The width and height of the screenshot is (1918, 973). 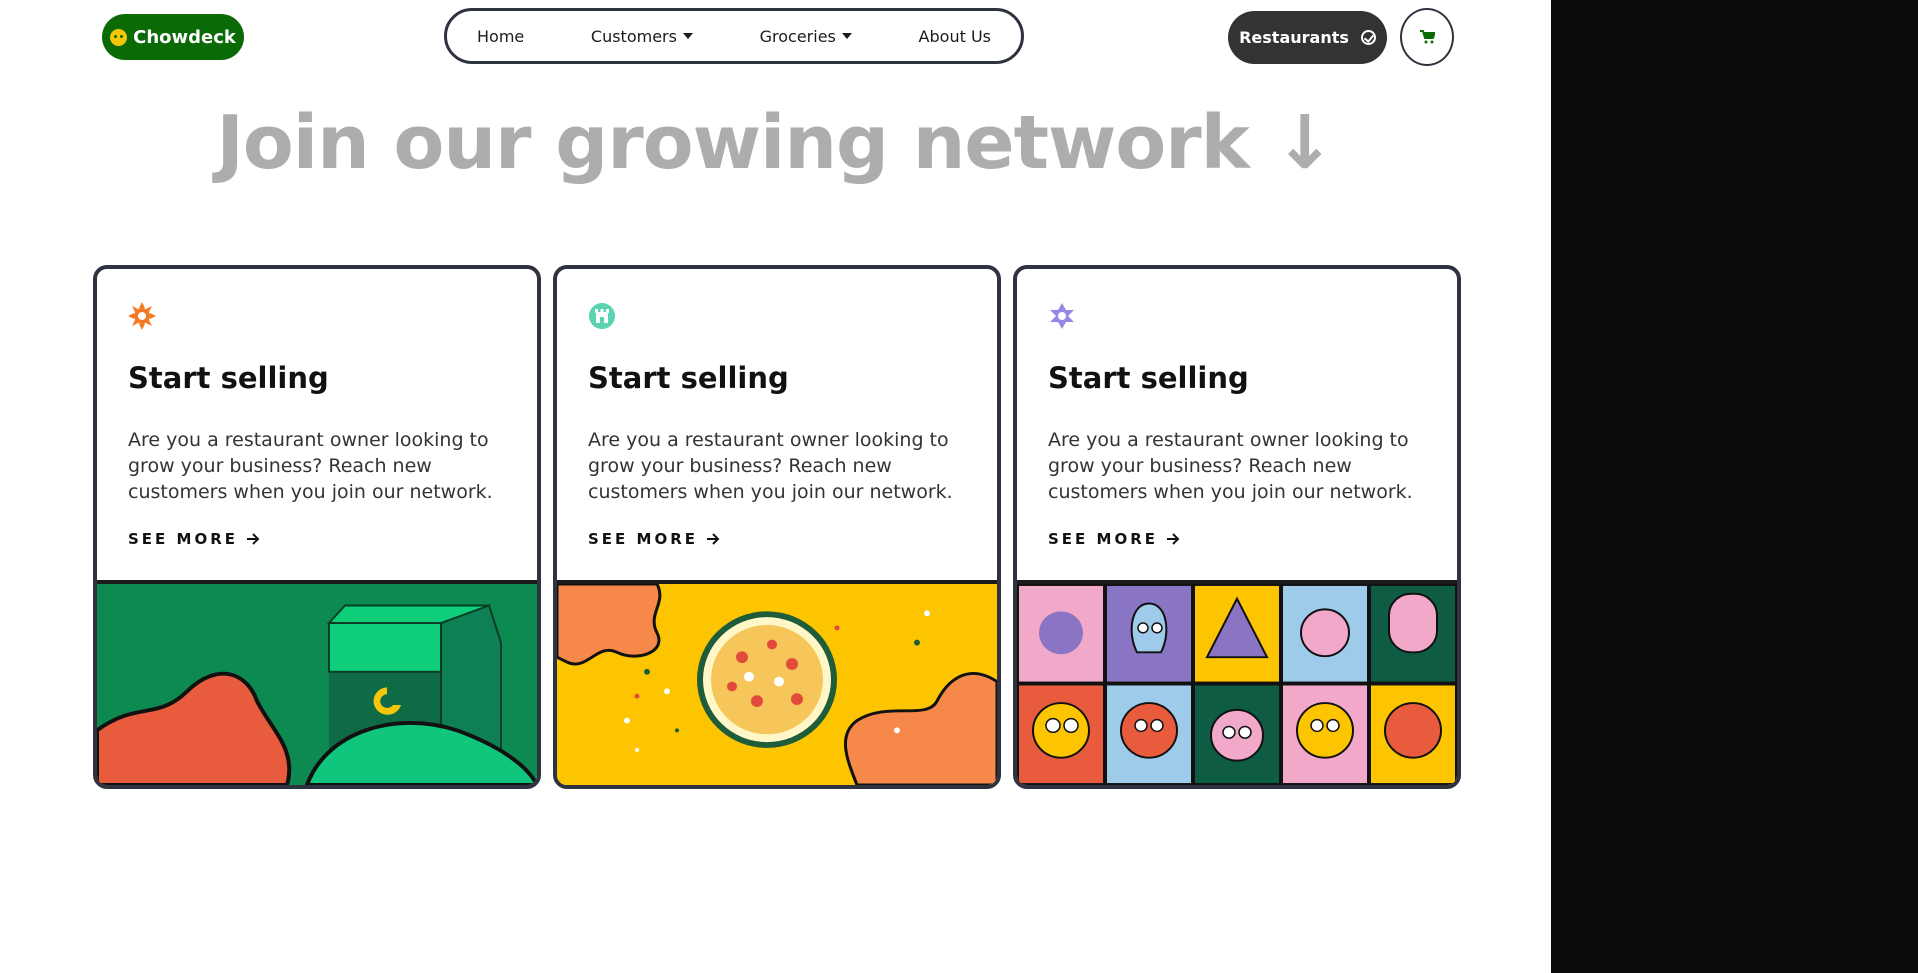 What do you see at coordinates (317, 682) in the screenshot?
I see `delivery-box-illustration` at bounding box center [317, 682].